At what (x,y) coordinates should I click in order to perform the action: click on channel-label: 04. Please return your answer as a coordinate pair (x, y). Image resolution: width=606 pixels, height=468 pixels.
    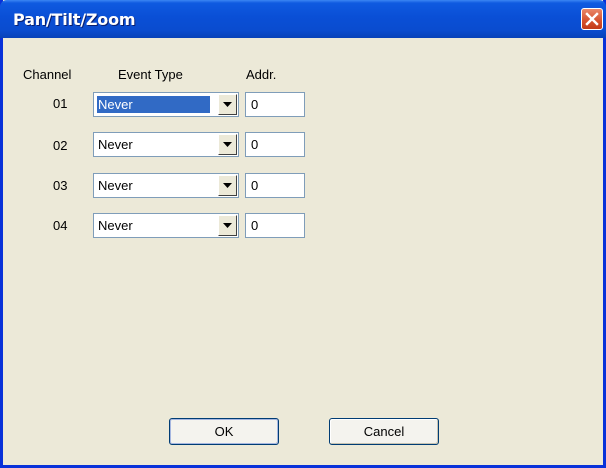
    Looking at the image, I should click on (60, 225).